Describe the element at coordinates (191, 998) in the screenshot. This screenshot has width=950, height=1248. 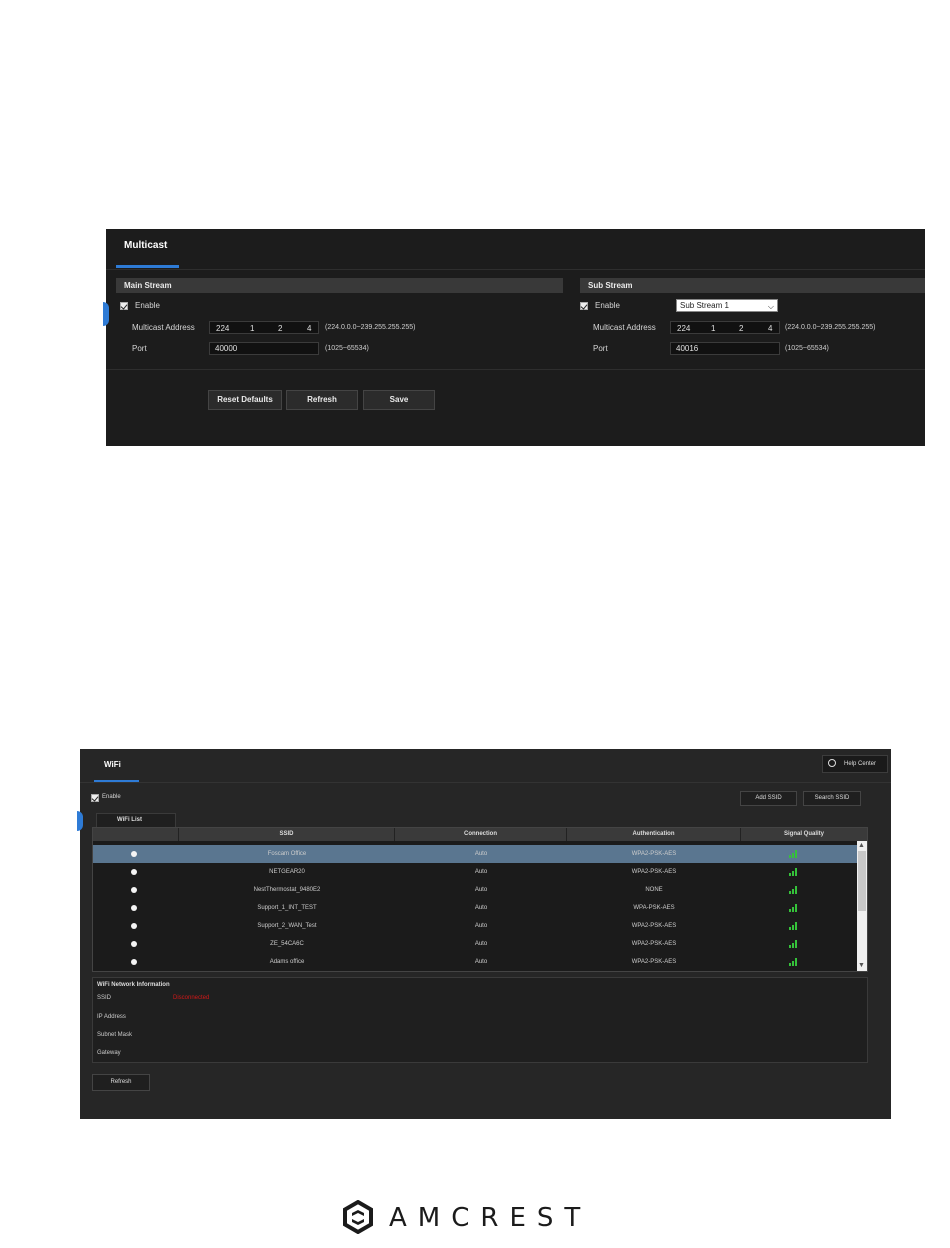
I see `ssid-status-value: Disconnected` at that location.